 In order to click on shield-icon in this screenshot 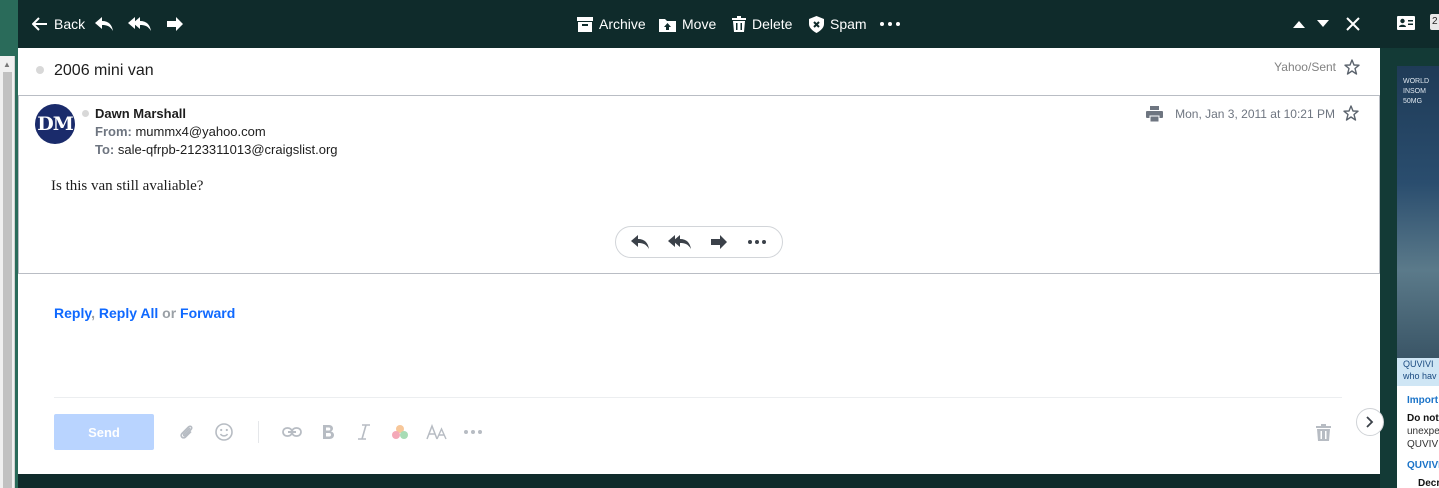, I will do `click(816, 24)`.